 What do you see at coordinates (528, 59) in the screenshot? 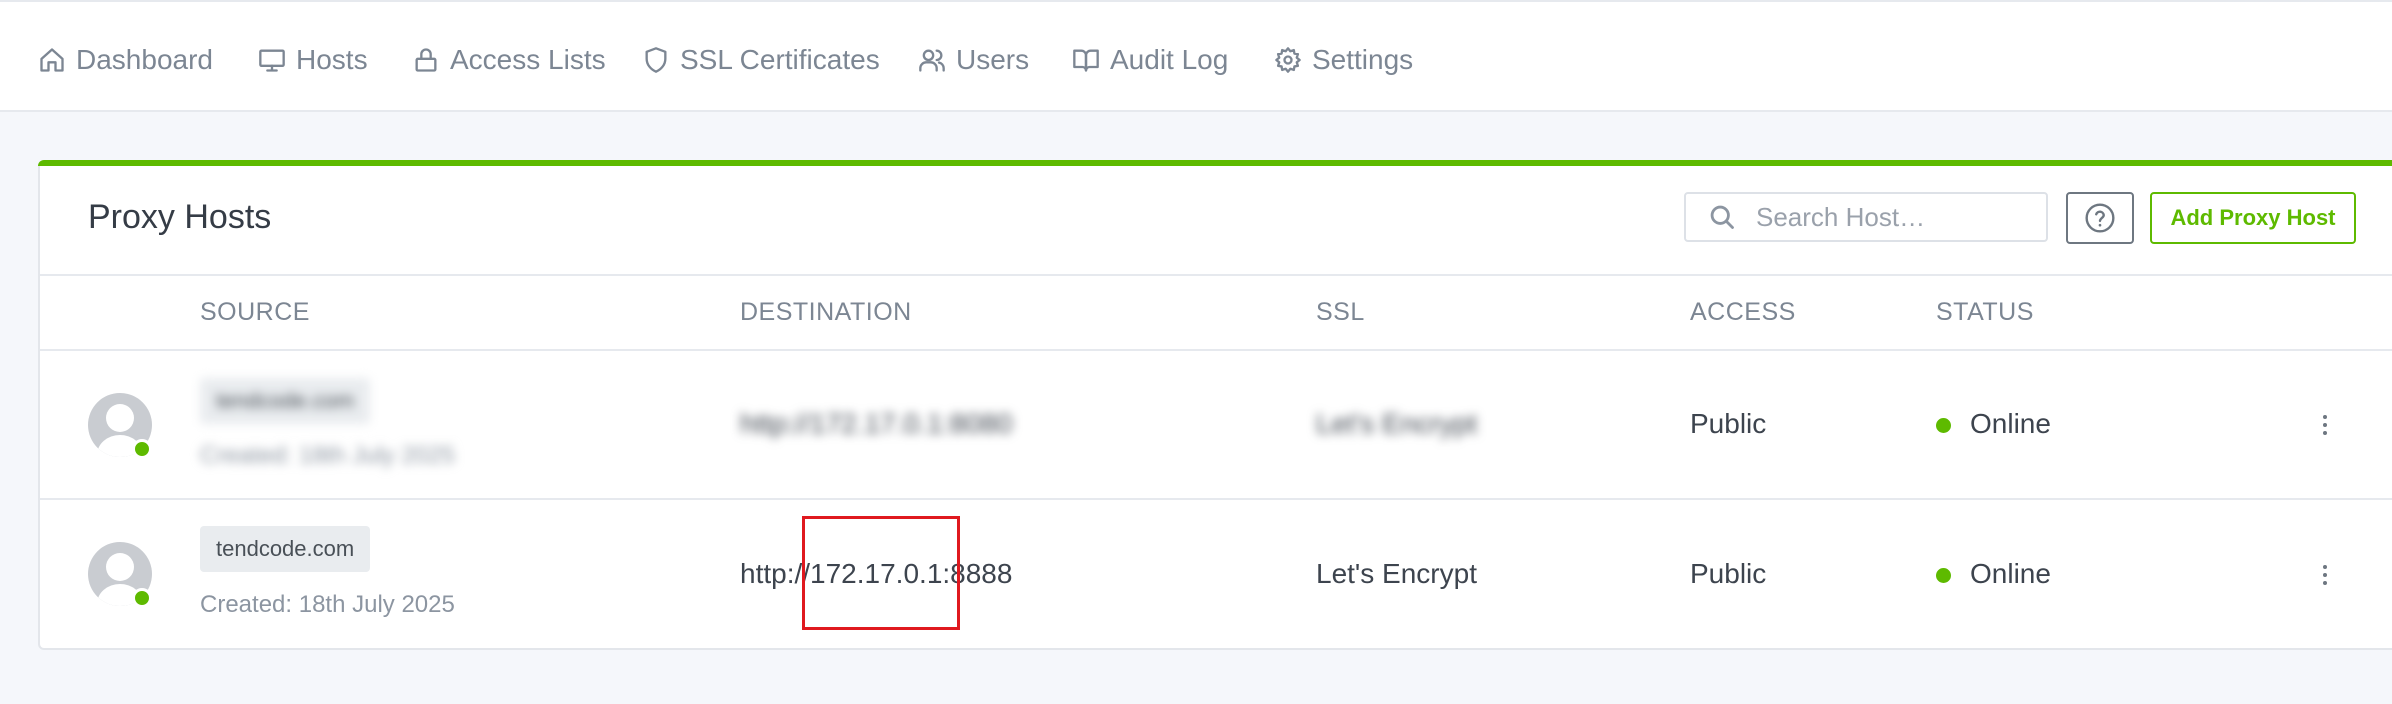
I see `nav-item-label: Access Lists` at bounding box center [528, 59].